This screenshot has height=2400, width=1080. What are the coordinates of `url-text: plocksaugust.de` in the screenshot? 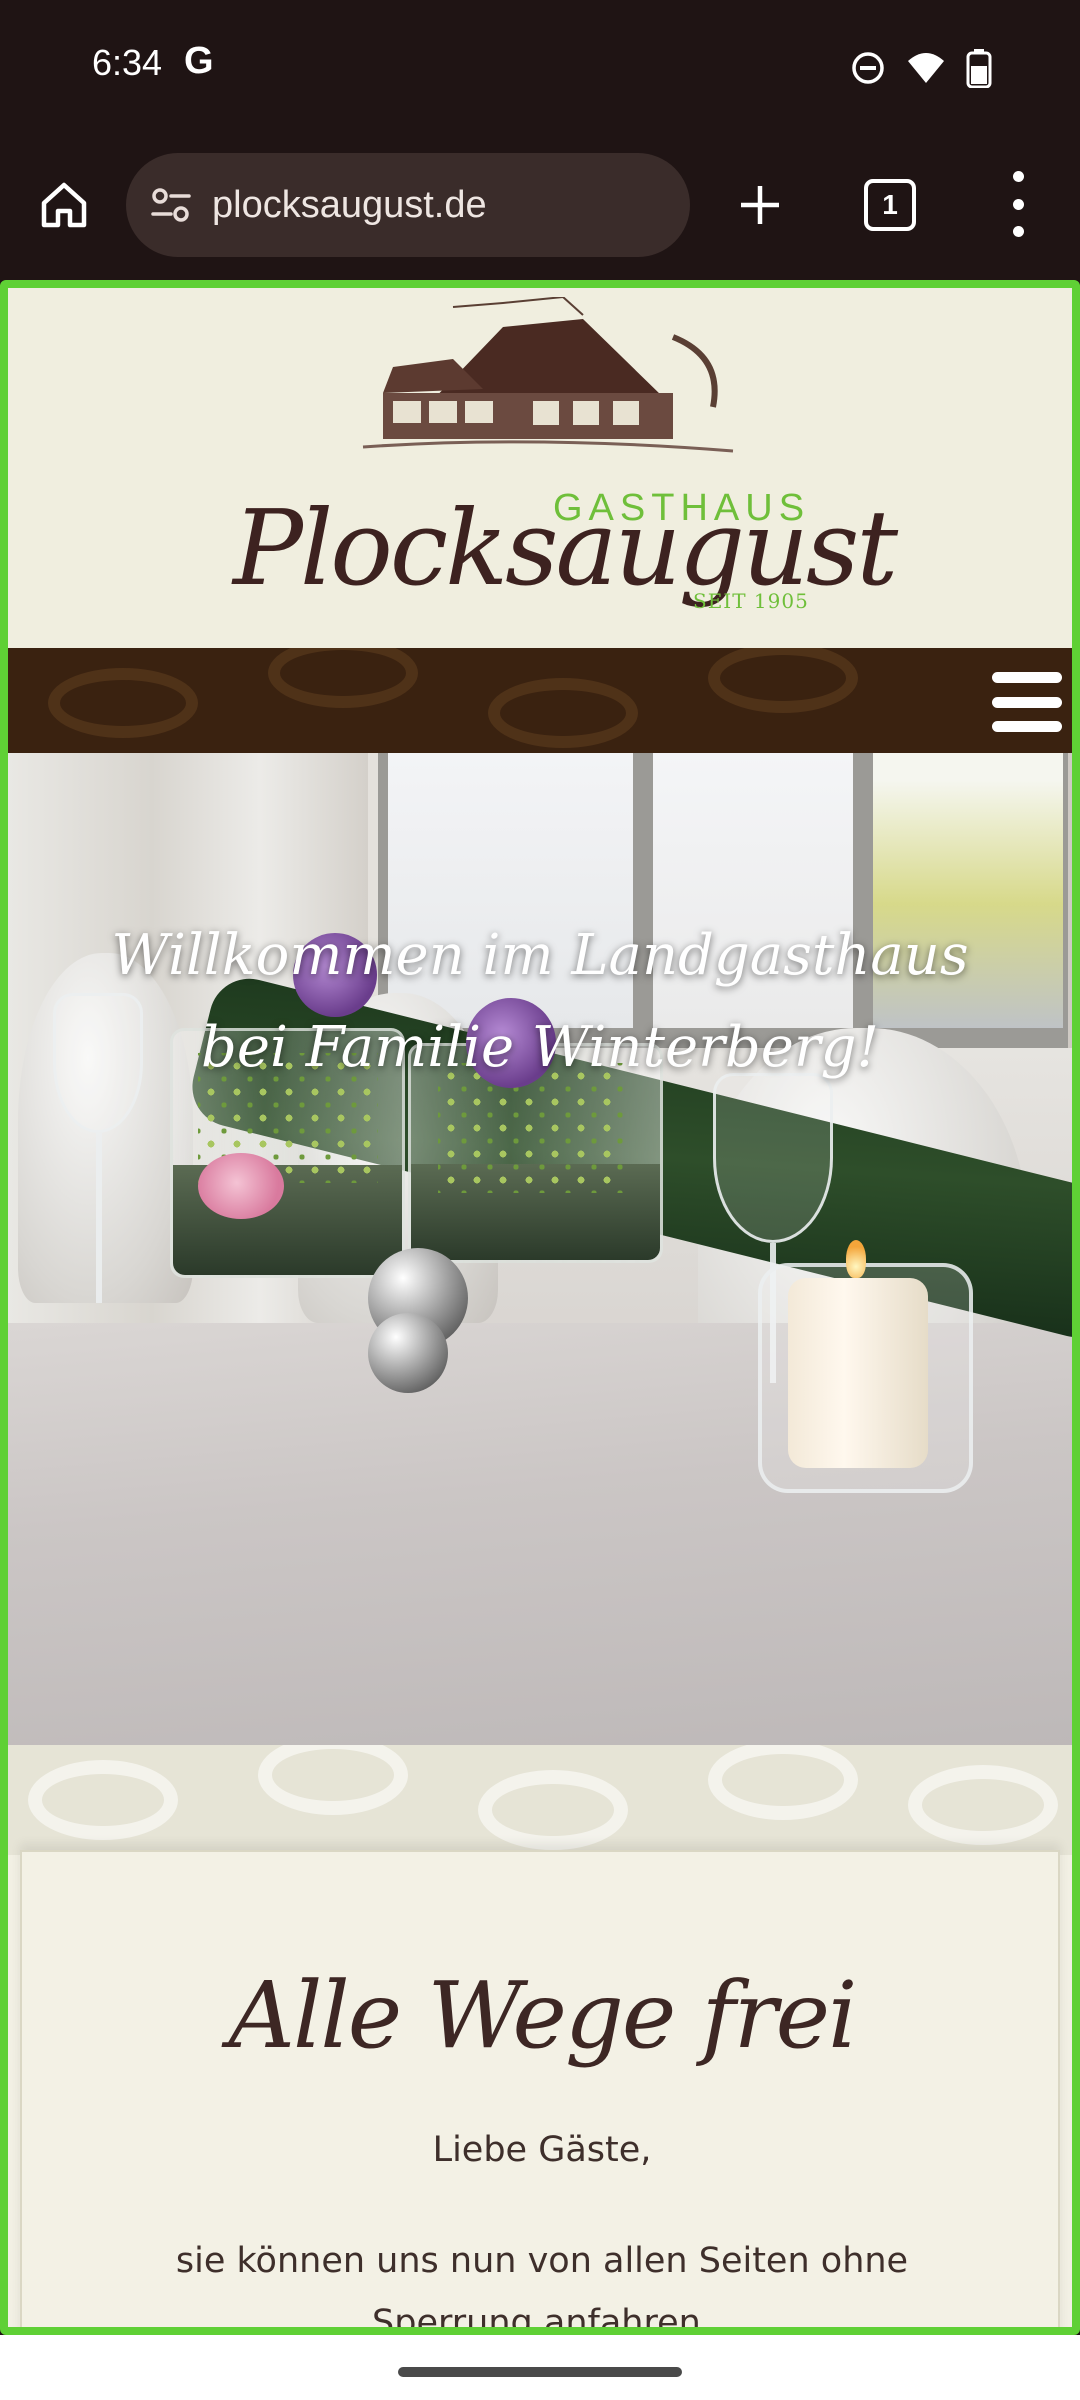 It's located at (349, 204).